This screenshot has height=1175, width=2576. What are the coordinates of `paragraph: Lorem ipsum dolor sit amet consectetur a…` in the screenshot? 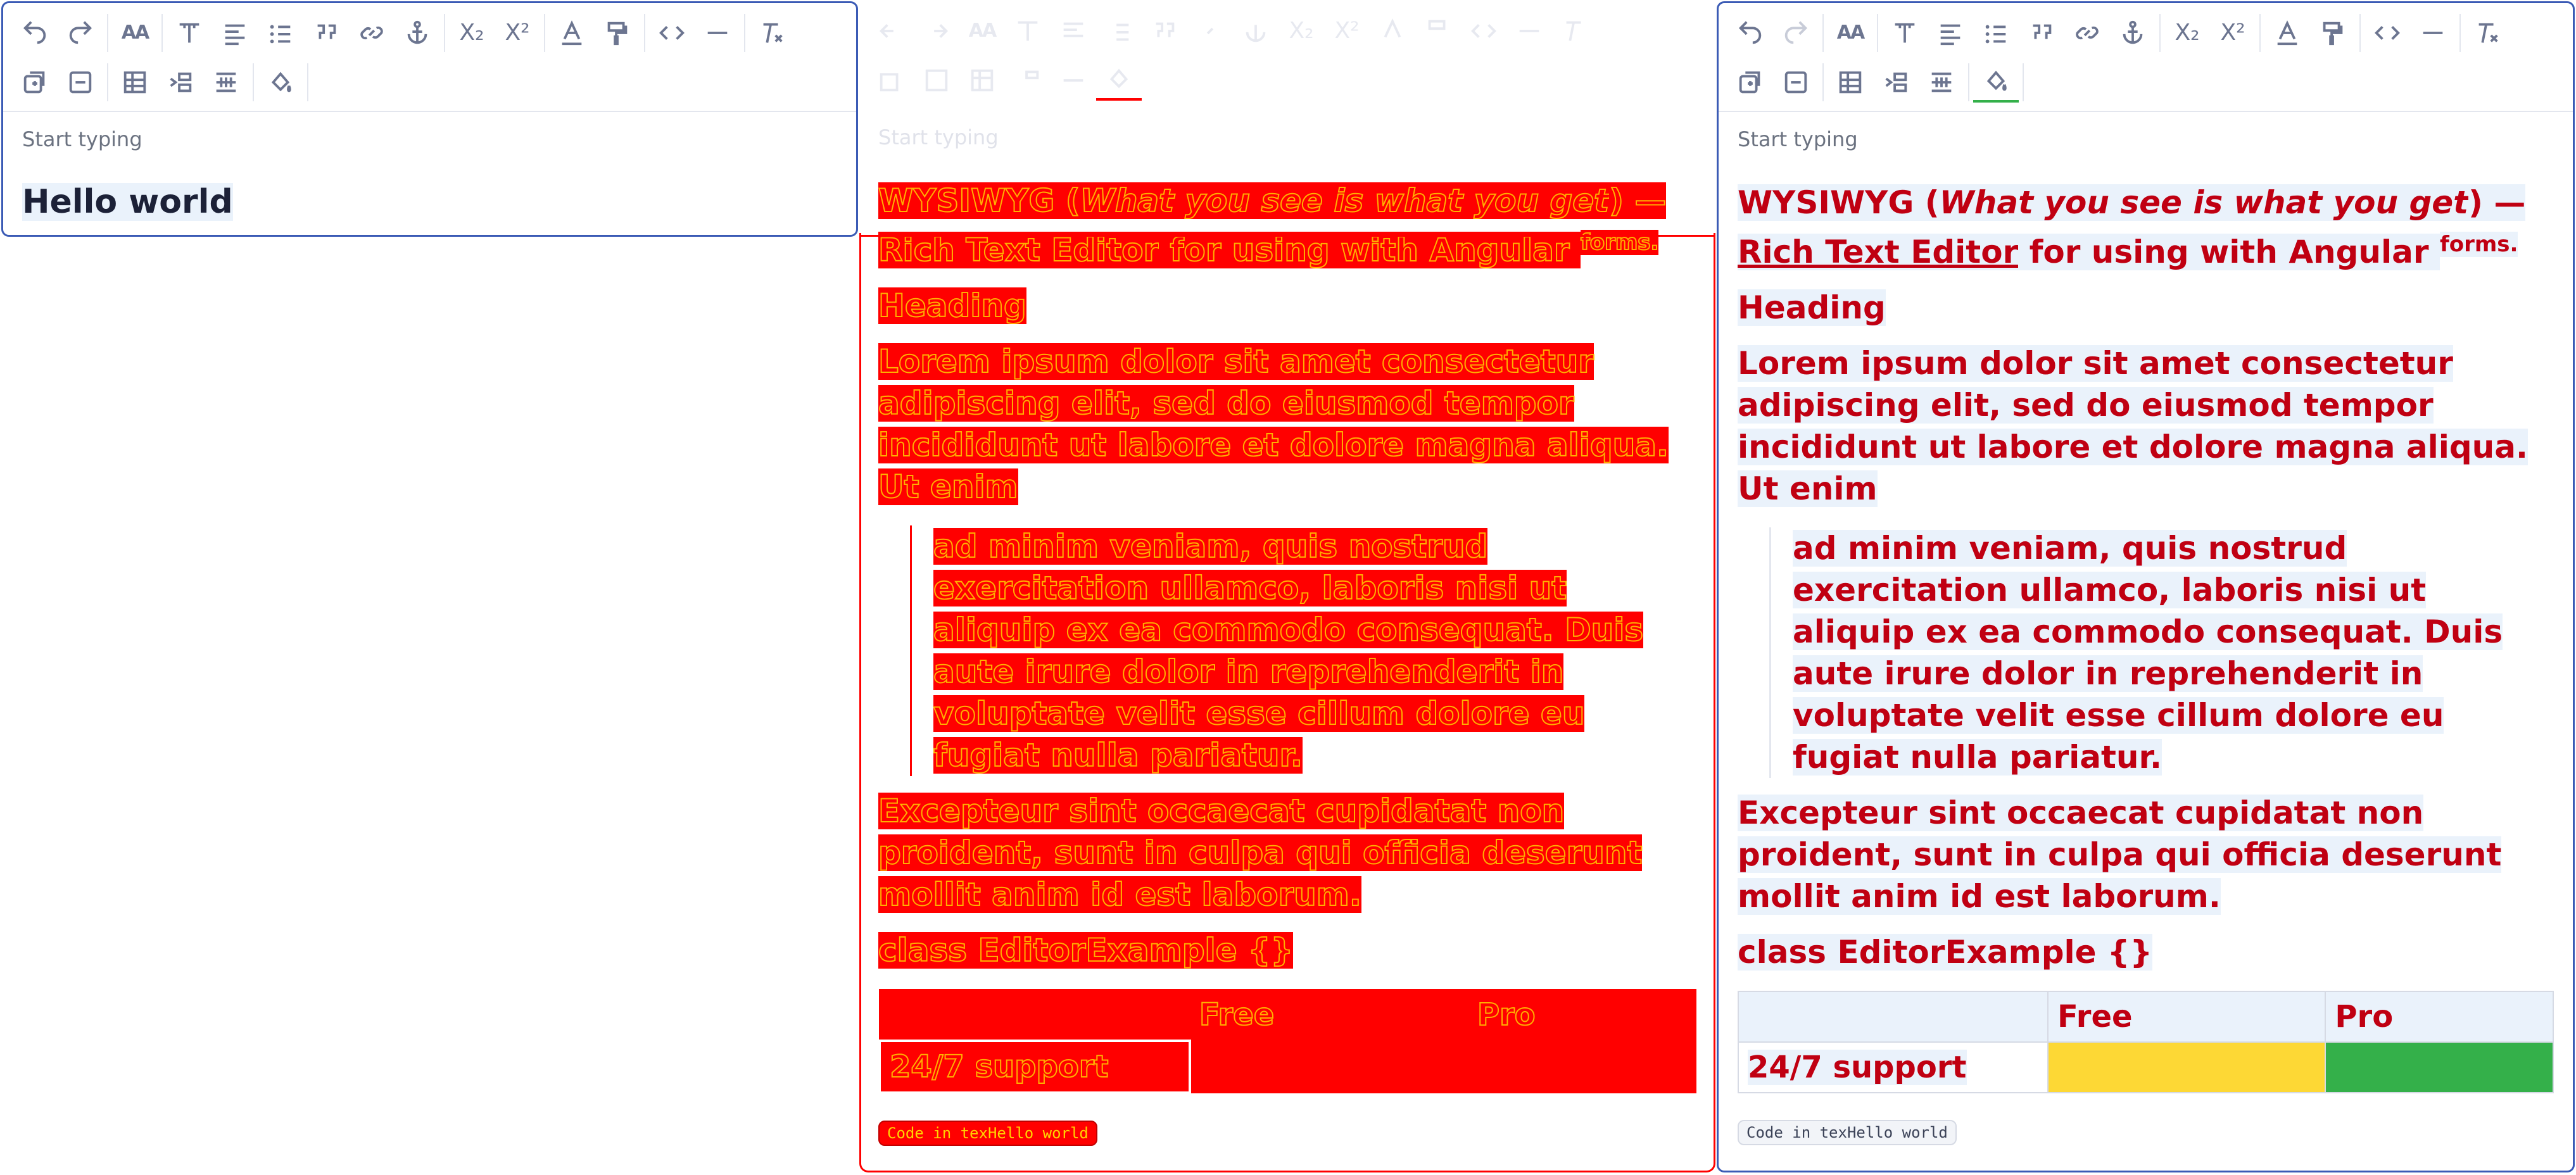 It's located at (2146, 426).